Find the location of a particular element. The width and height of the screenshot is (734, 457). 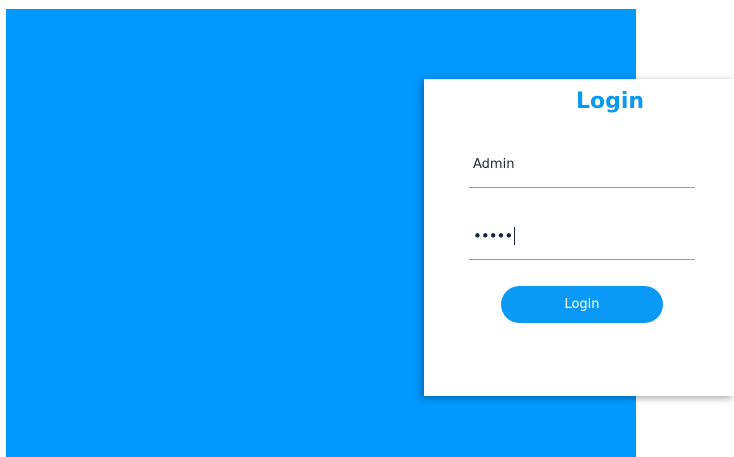

password-value: ••••• is located at coordinates (494, 236).